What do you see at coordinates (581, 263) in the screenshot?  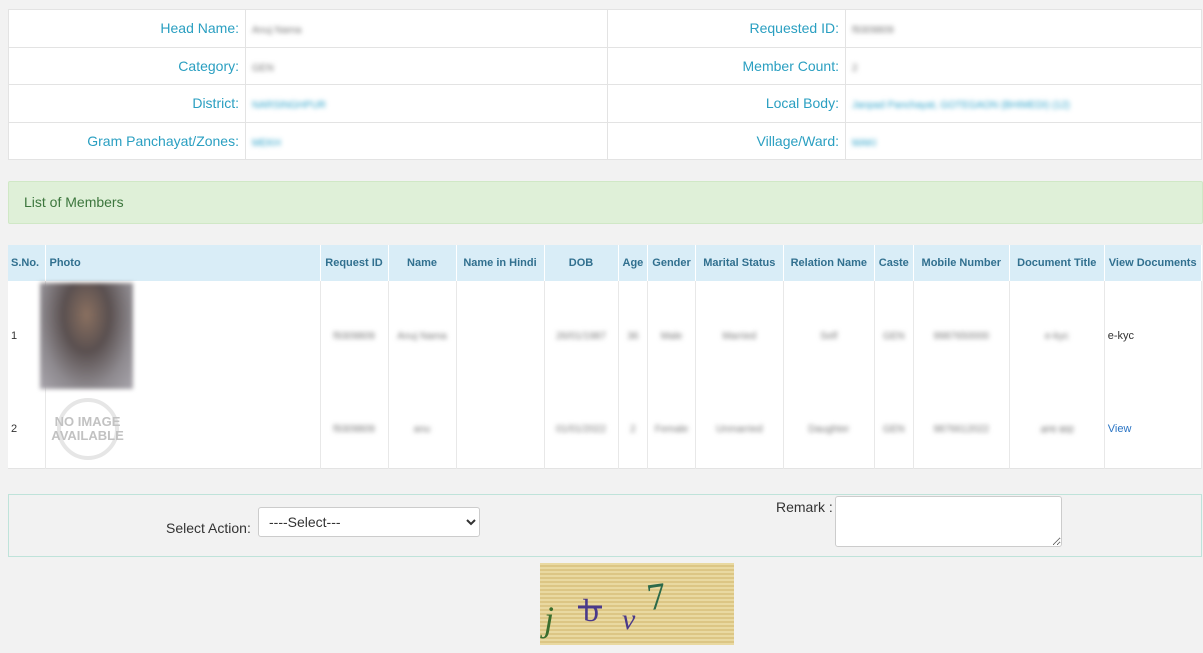 I see `col-dob: DOB` at bounding box center [581, 263].